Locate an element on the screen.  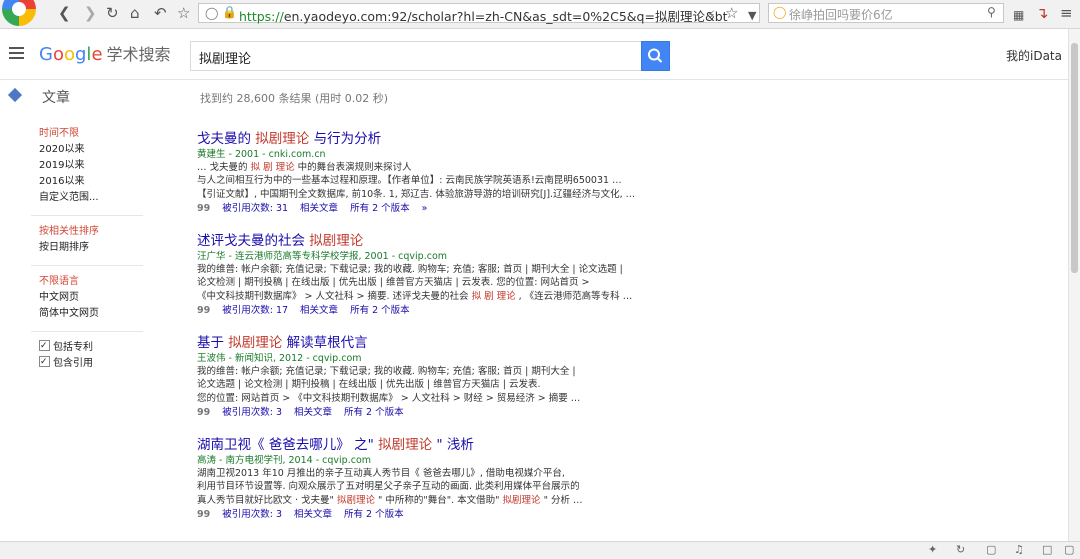
arrow-icon: ↴ is located at coordinates (1042, 13).